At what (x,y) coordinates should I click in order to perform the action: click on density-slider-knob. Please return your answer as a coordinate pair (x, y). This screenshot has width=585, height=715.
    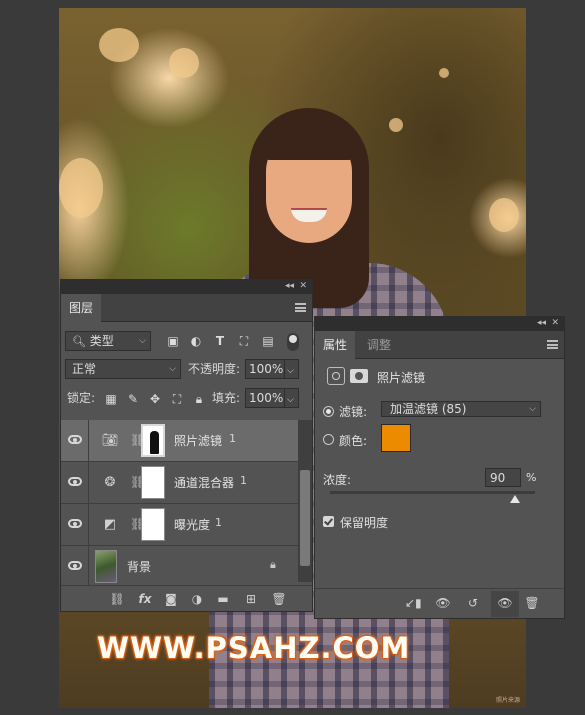
    Looking at the image, I should click on (514, 499).